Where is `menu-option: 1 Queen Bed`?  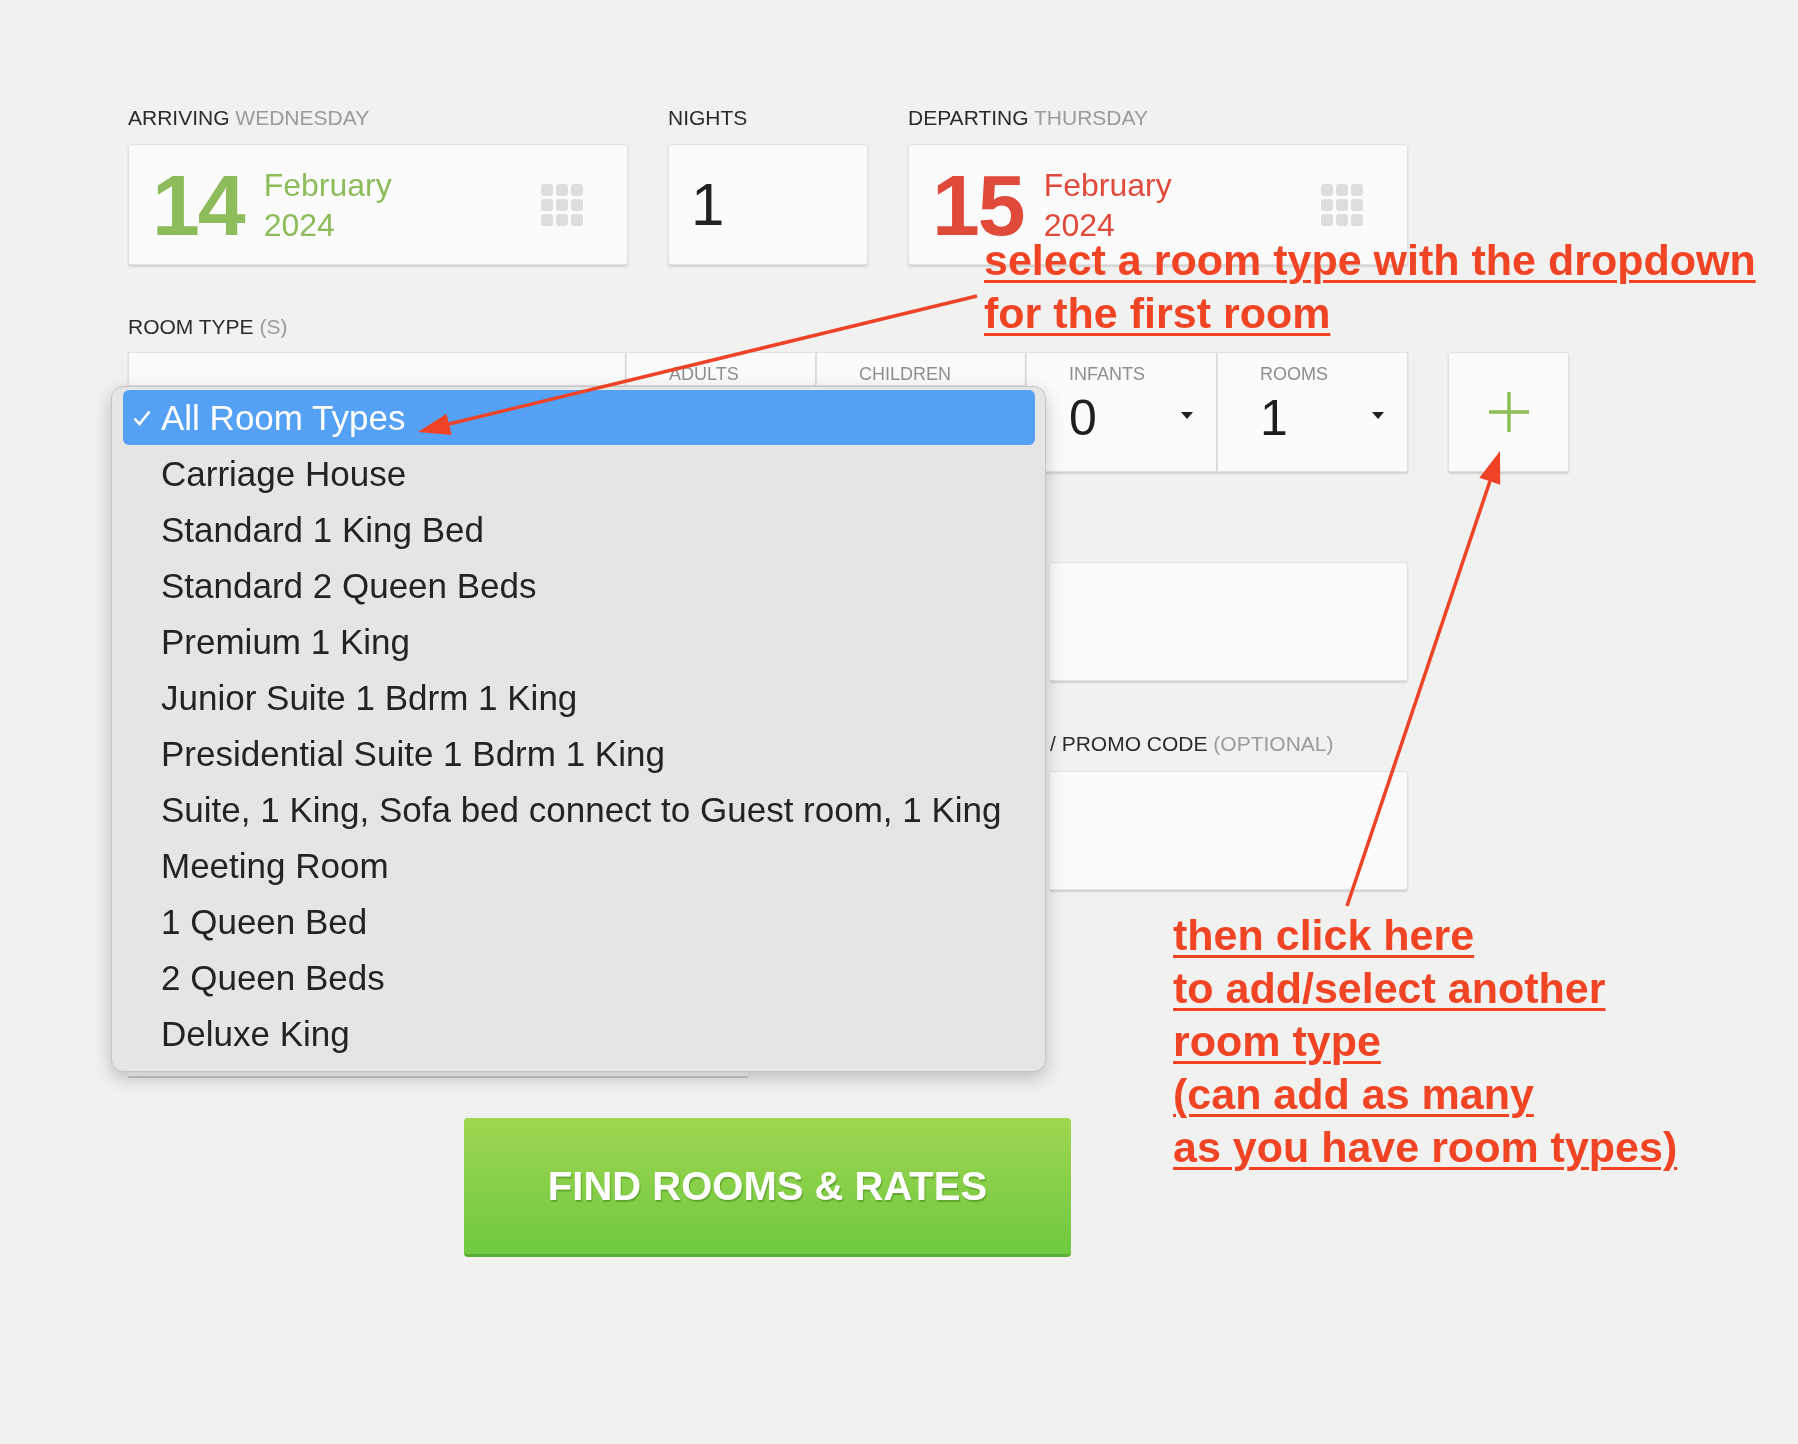 menu-option: 1 Queen Bed is located at coordinates (579, 921).